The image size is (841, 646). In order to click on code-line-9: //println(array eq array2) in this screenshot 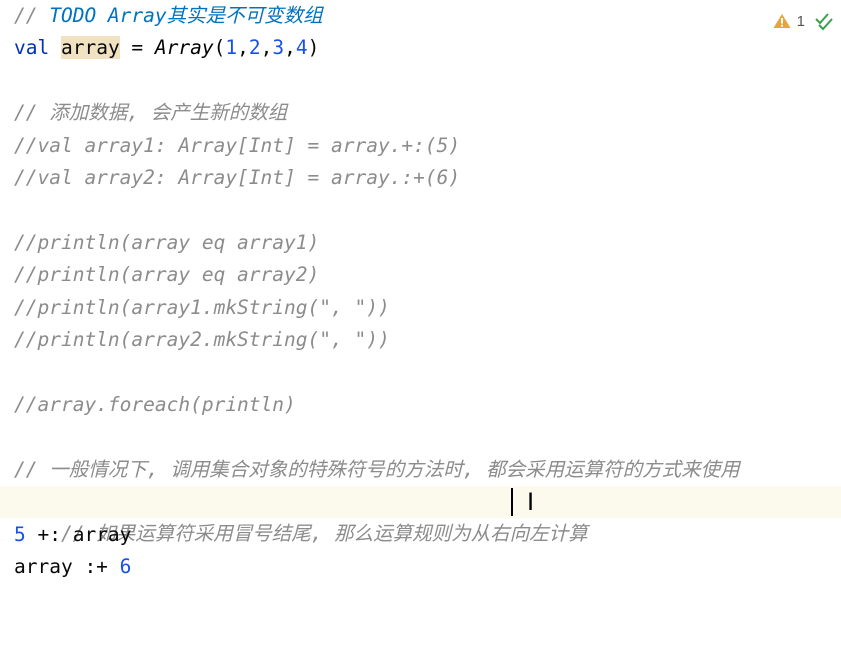, I will do `click(420, 275)`.